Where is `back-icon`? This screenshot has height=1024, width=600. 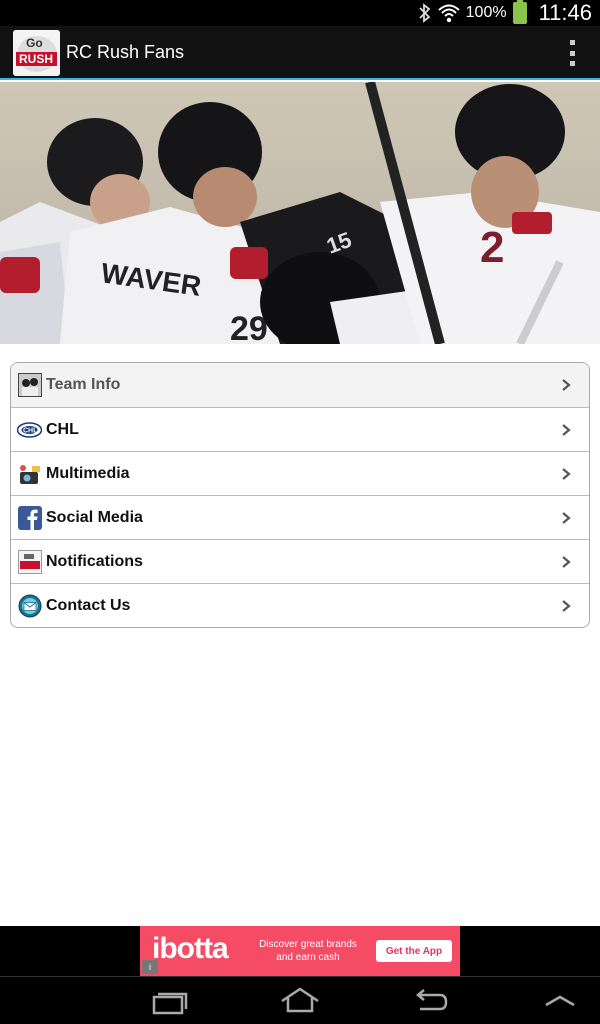
back-icon is located at coordinates (430, 1001).